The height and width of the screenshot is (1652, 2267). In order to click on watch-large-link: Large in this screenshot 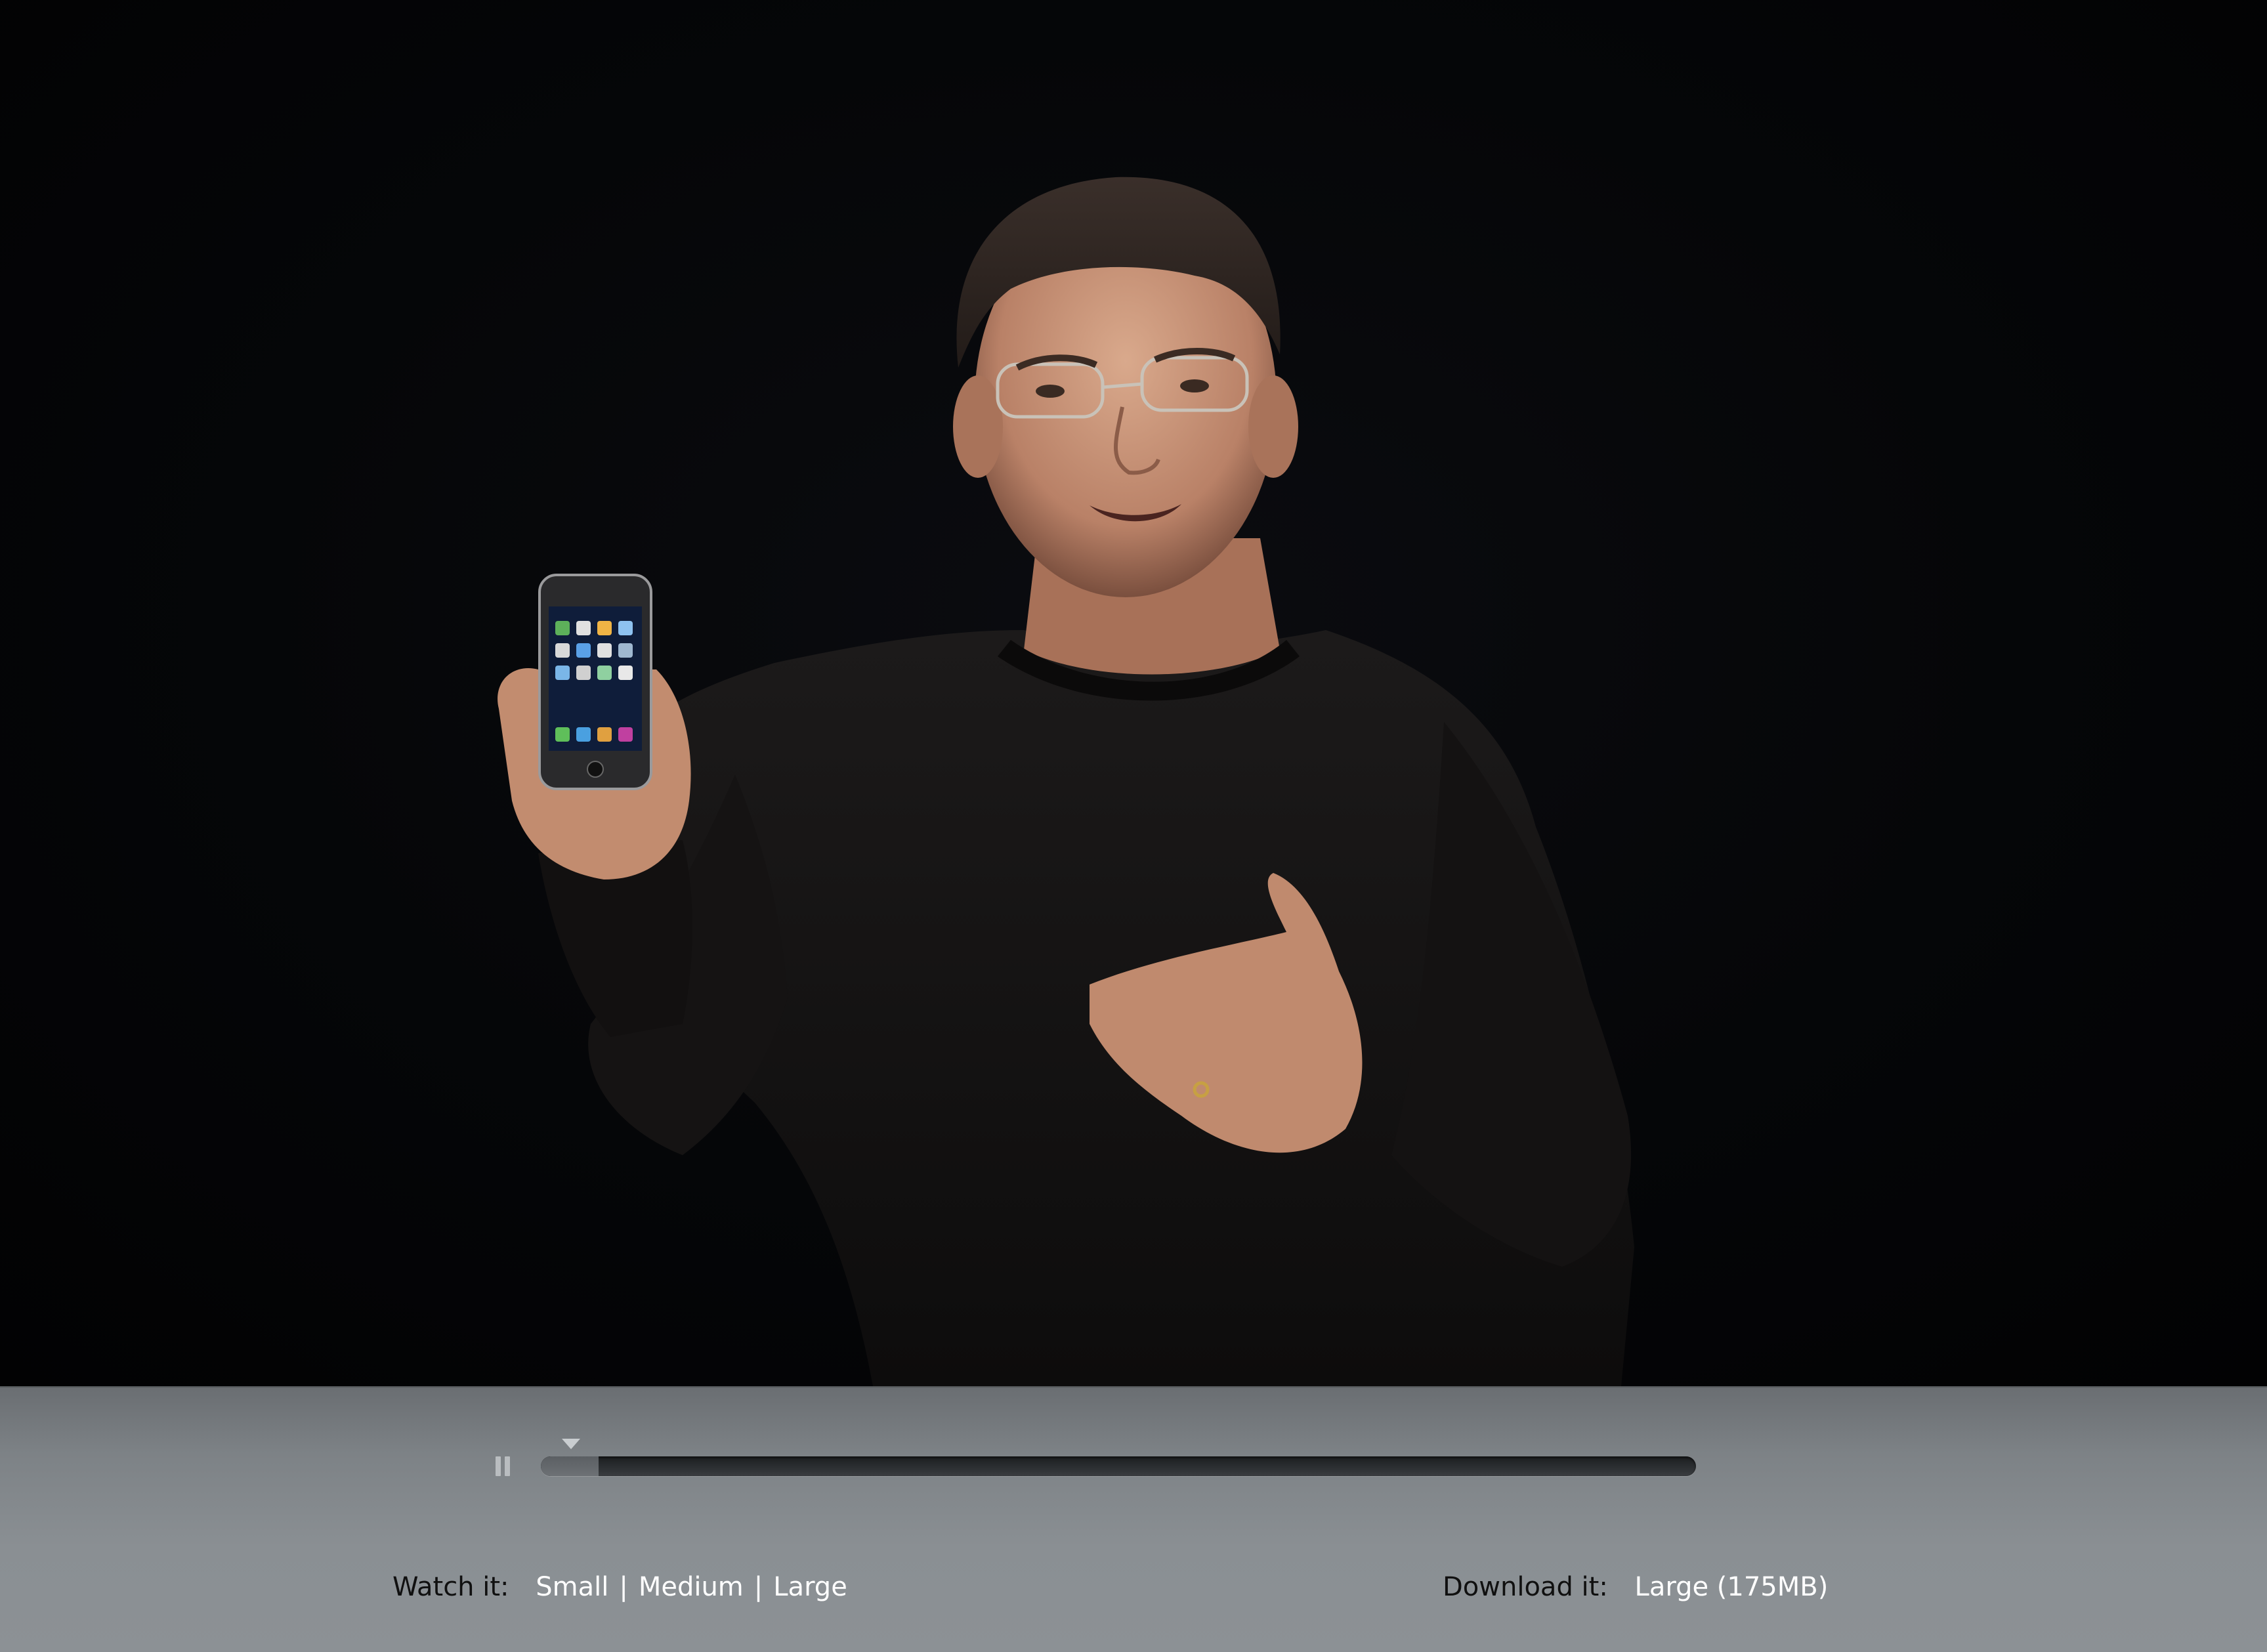, I will do `click(810, 1587)`.